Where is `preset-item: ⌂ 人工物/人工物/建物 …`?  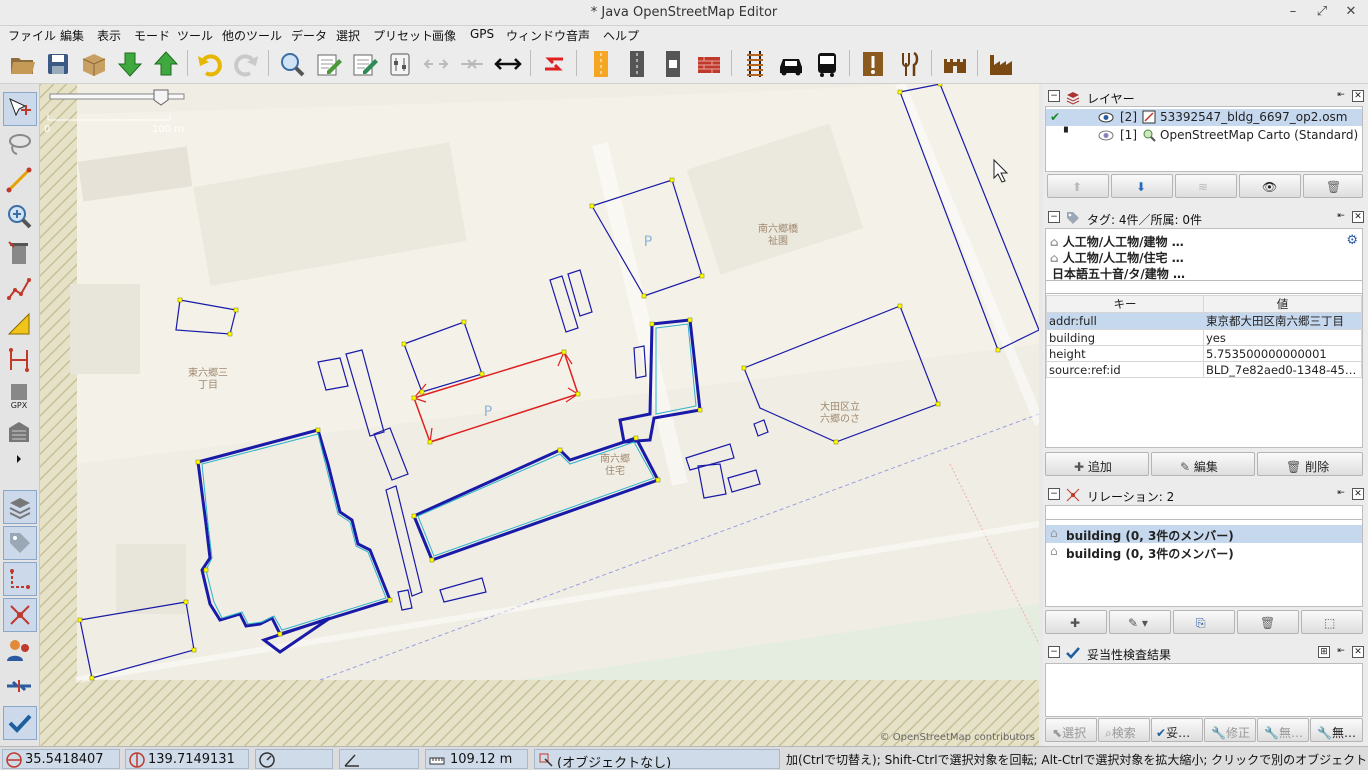
preset-item: ⌂ 人工物/人工物/建物 … is located at coordinates (1117, 241).